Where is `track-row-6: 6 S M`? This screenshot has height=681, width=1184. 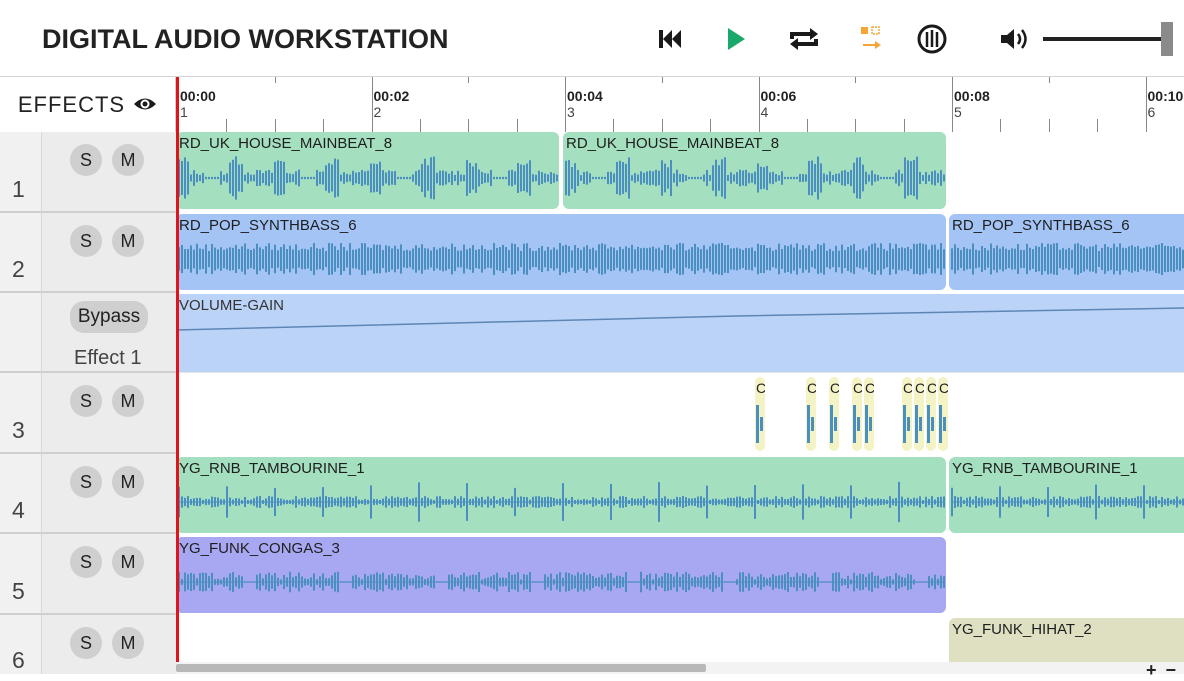
track-row-6: 6 S M is located at coordinates (88, 644).